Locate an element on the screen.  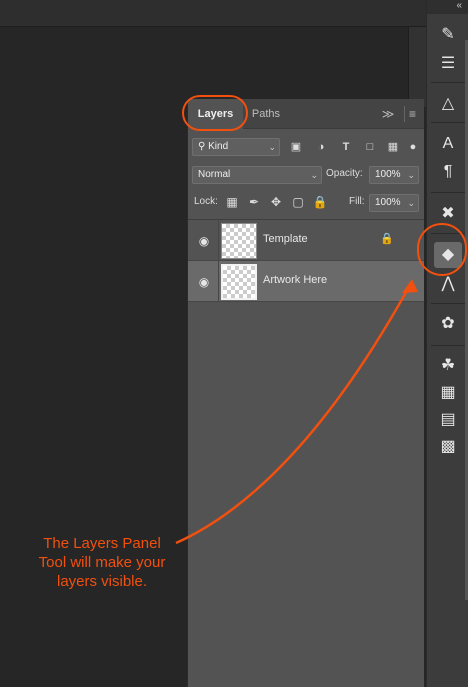
layer-row-artwork-here: ◉ Artwork Here is located at coordinates (306, 281).